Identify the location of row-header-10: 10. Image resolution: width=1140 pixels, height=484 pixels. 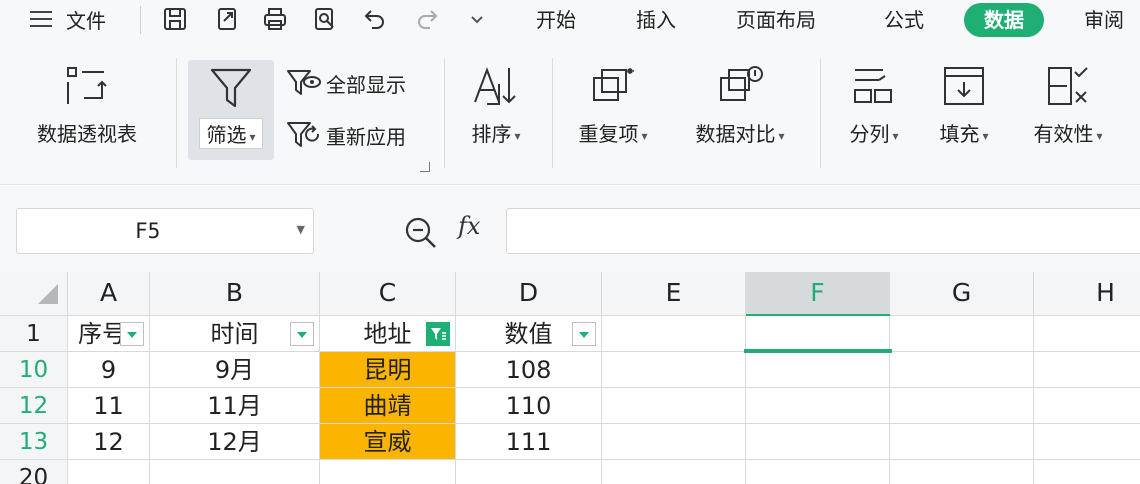
(34, 370).